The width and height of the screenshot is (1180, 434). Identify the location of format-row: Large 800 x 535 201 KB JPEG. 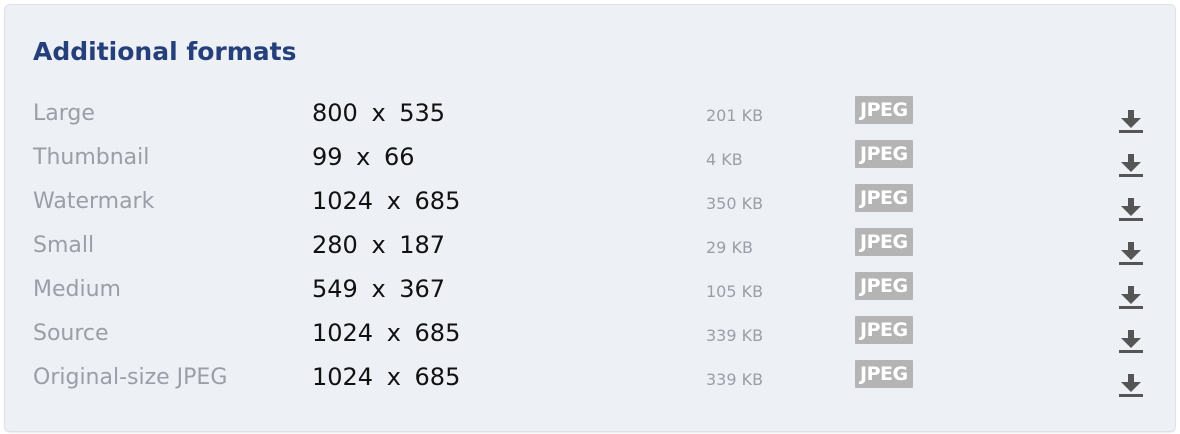
(590, 113).